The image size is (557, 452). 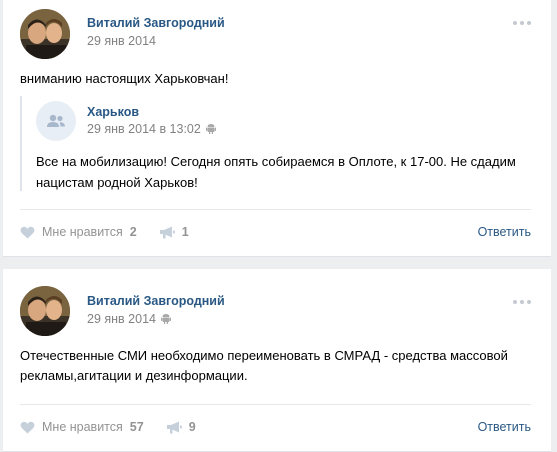 I want to click on post-actions: Мне нравится 57 9 Ответить, so click(x=275, y=427).